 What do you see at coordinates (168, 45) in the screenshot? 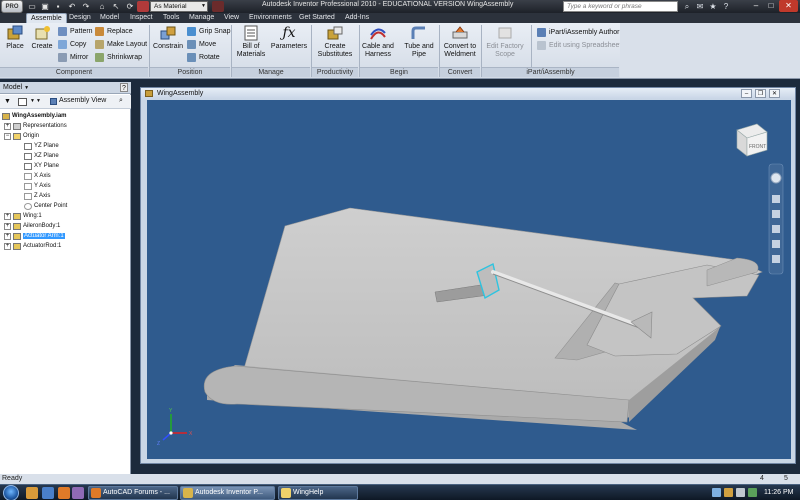
I see `constrain-button: Constrain` at bounding box center [168, 45].